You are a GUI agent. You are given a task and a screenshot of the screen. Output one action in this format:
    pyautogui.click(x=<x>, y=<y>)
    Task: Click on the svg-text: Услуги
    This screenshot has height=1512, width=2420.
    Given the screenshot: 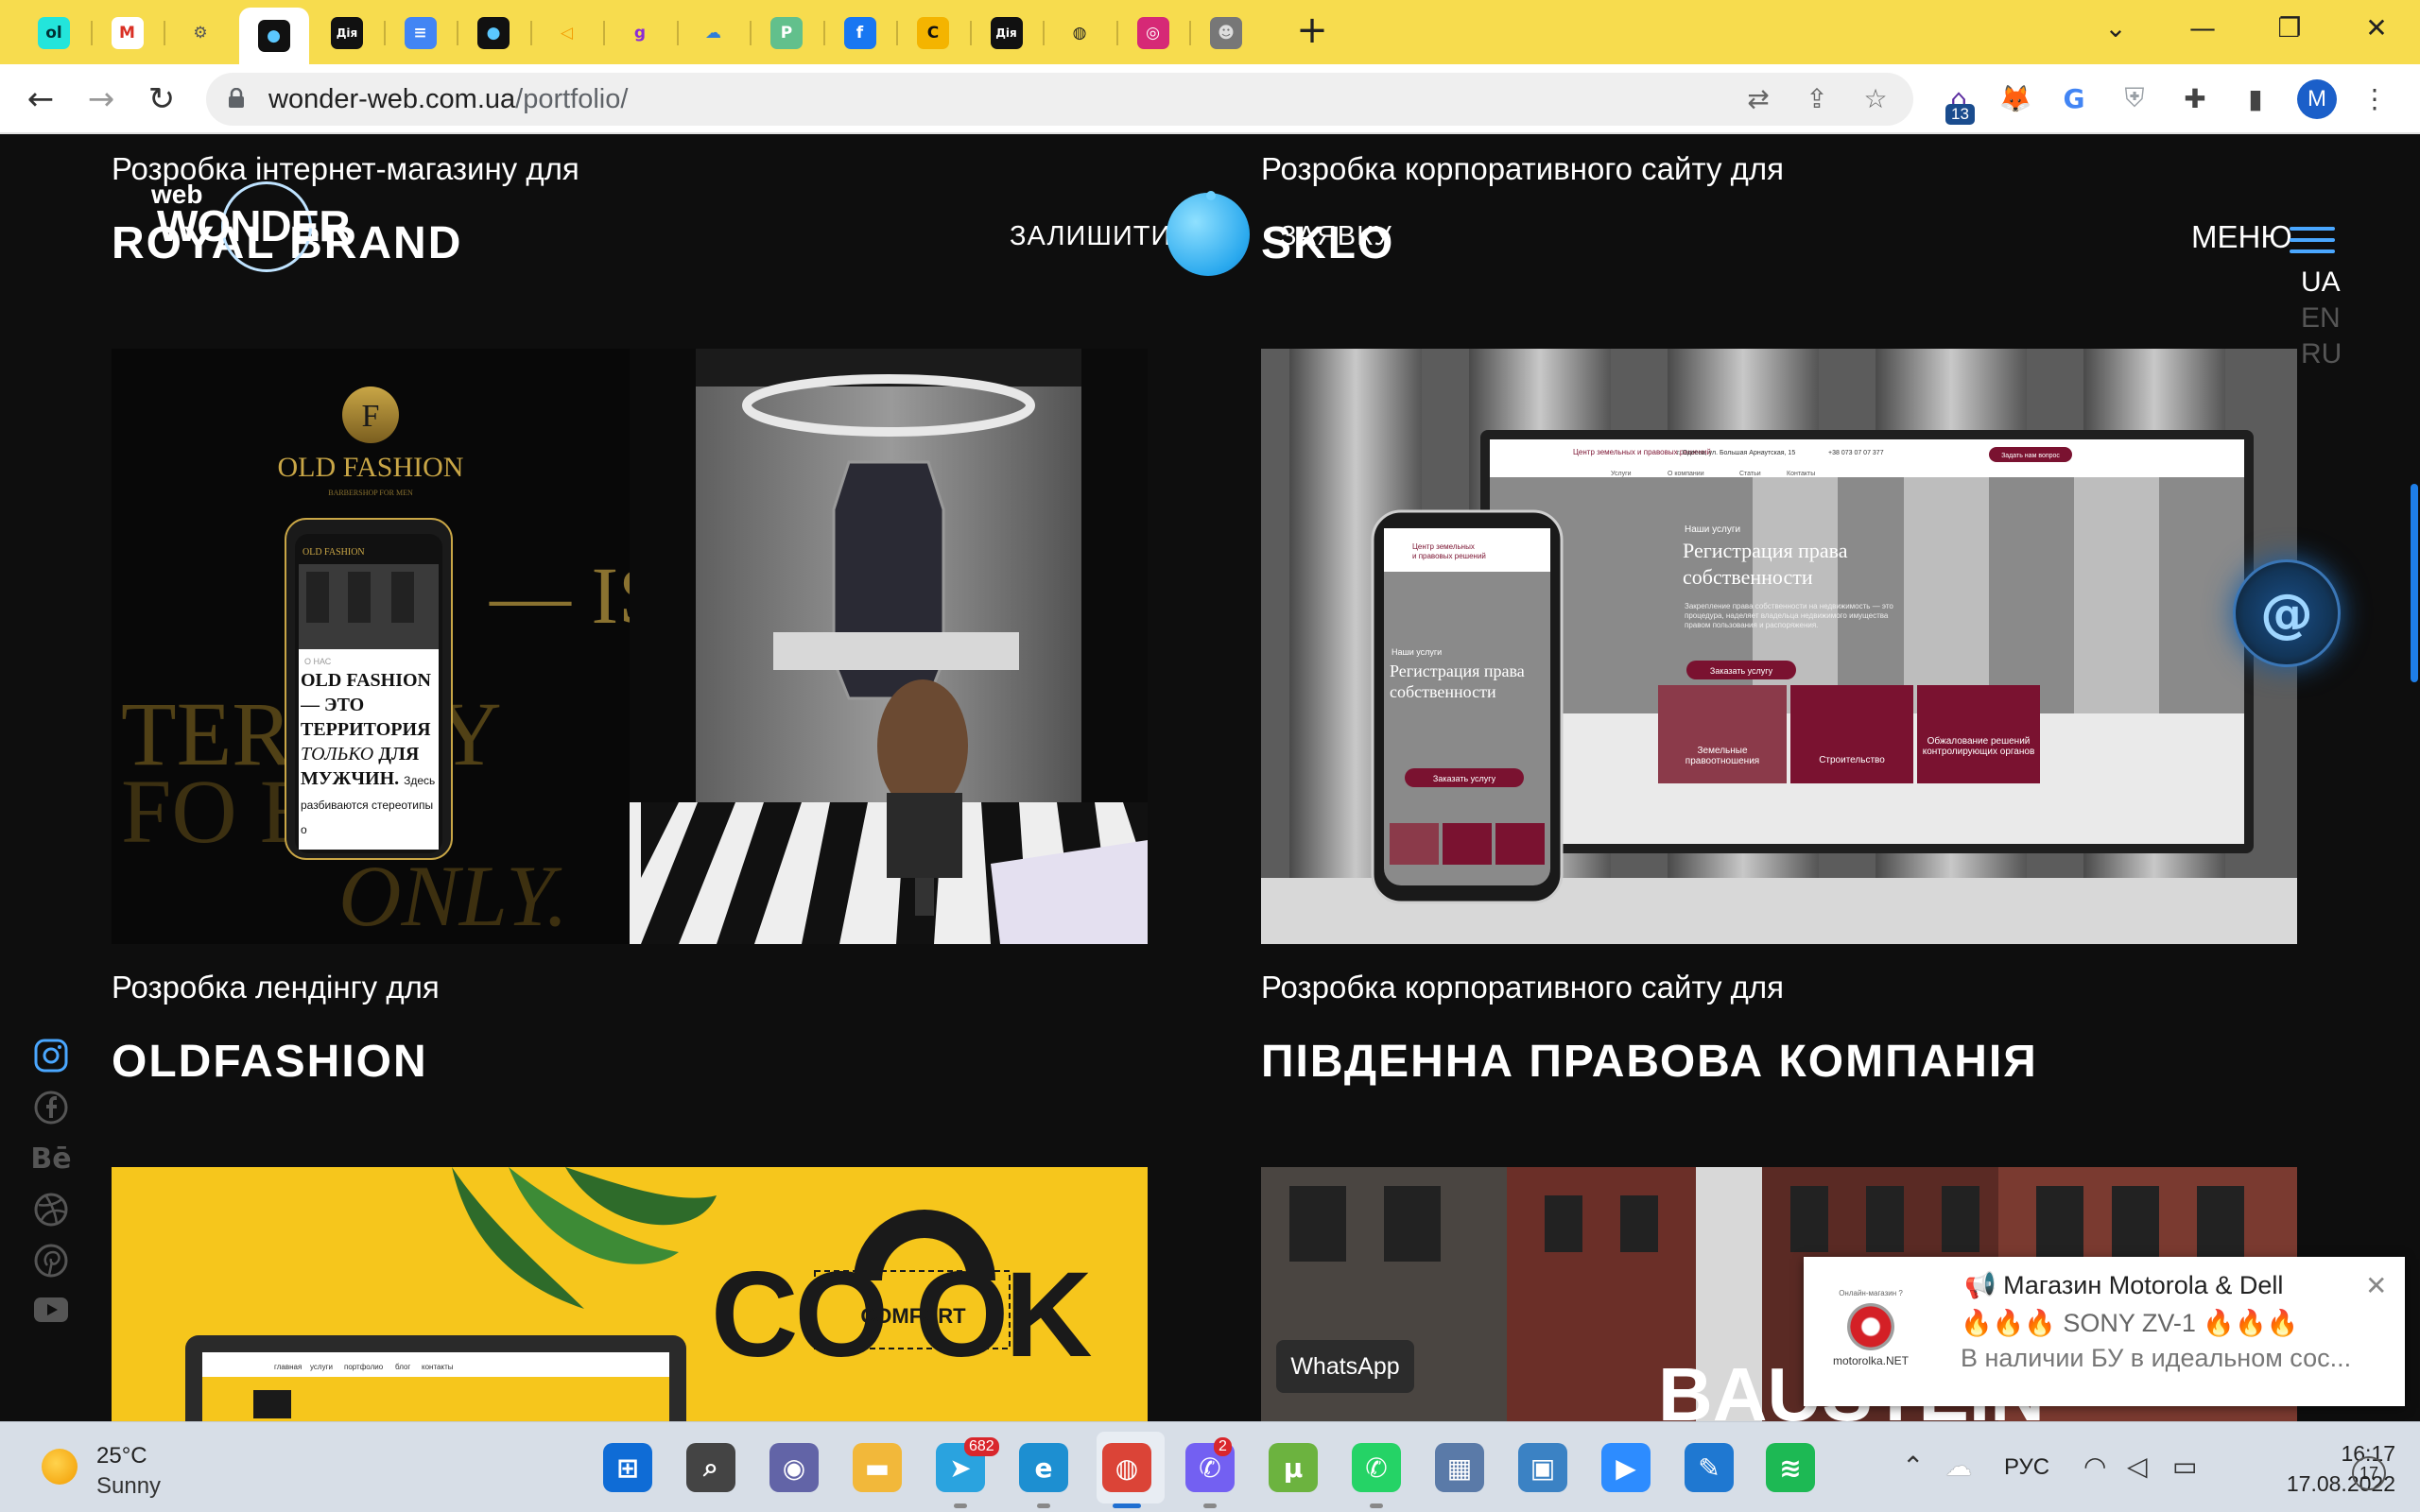 What is the action you would take?
    pyautogui.click(x=1622, y=474)
    